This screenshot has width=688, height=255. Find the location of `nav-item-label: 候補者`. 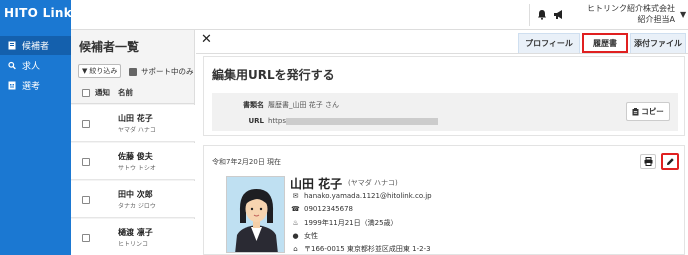

nav-item-label: 候補者 is located at coordinates (36, 47).